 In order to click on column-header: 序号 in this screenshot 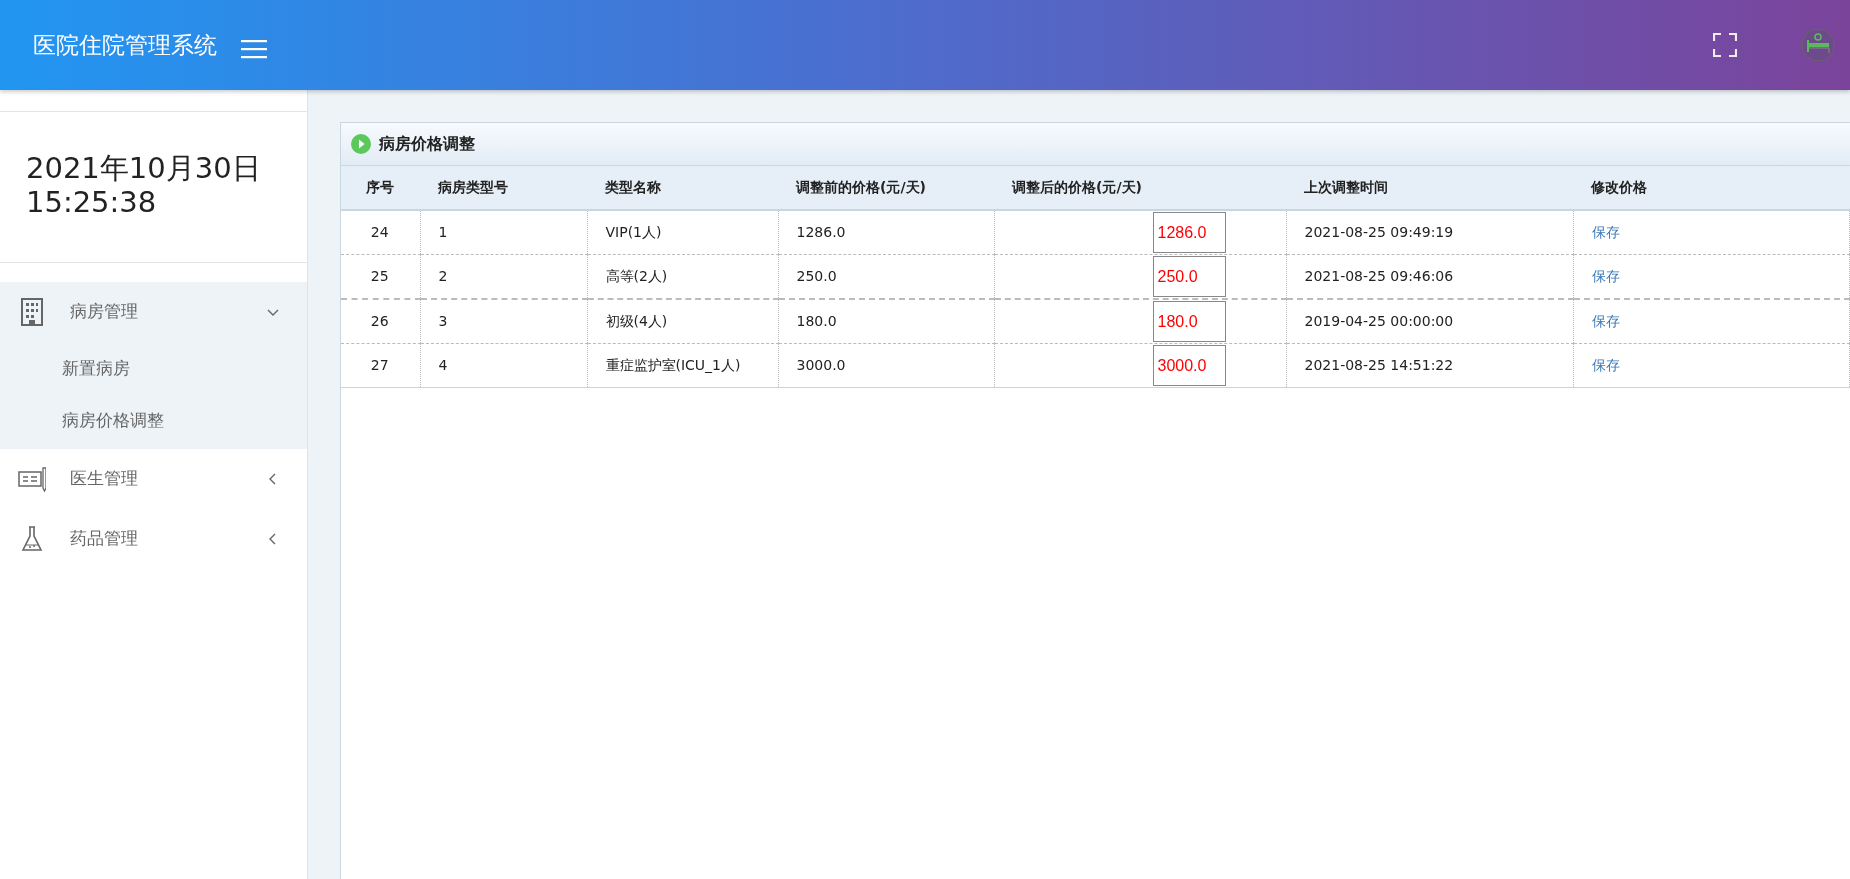, I will do `click(380, 188)`.